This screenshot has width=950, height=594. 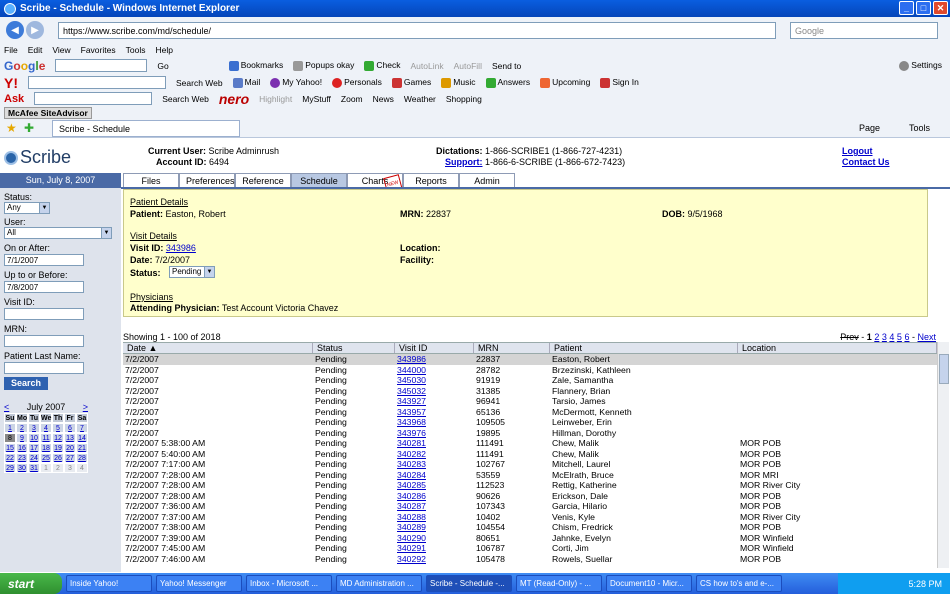 I want to click on calendar-day: 7, so click(x=82, y=428).